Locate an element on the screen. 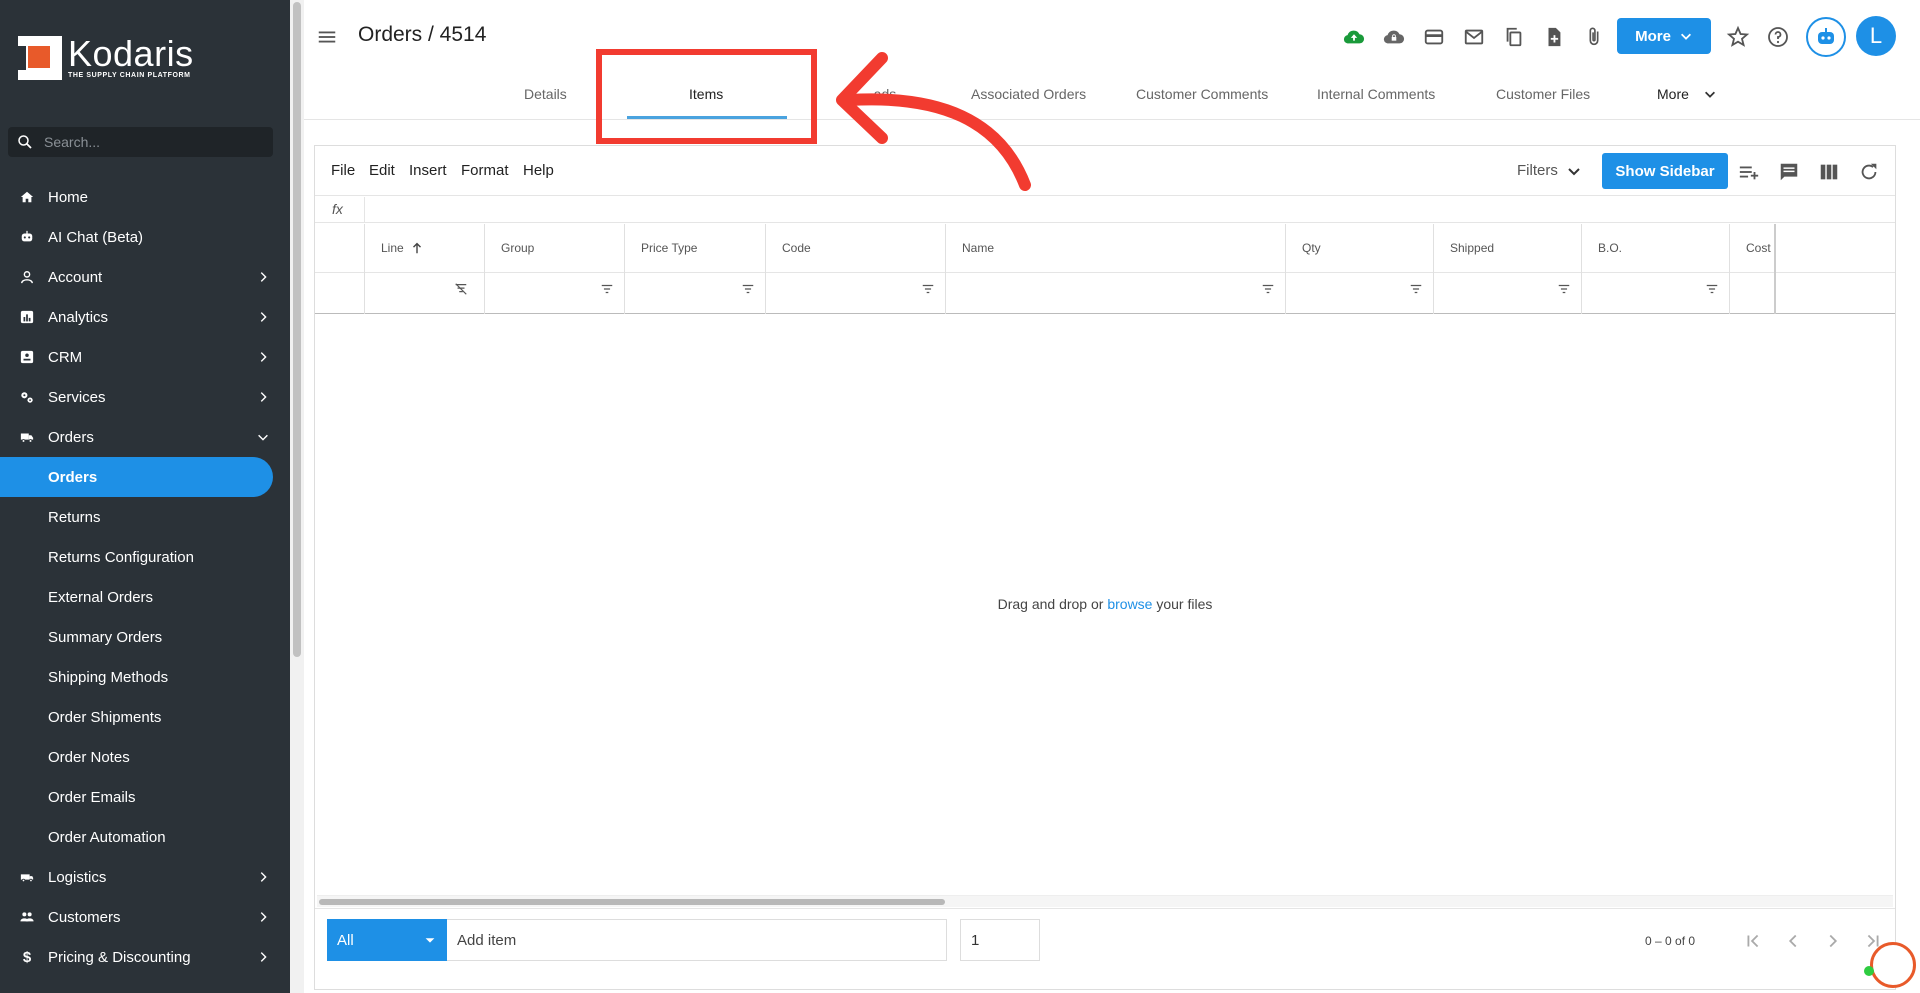 The height and width of the screenshot is (993, 1920). menu-help: Help is located at coordinates (538, 170).